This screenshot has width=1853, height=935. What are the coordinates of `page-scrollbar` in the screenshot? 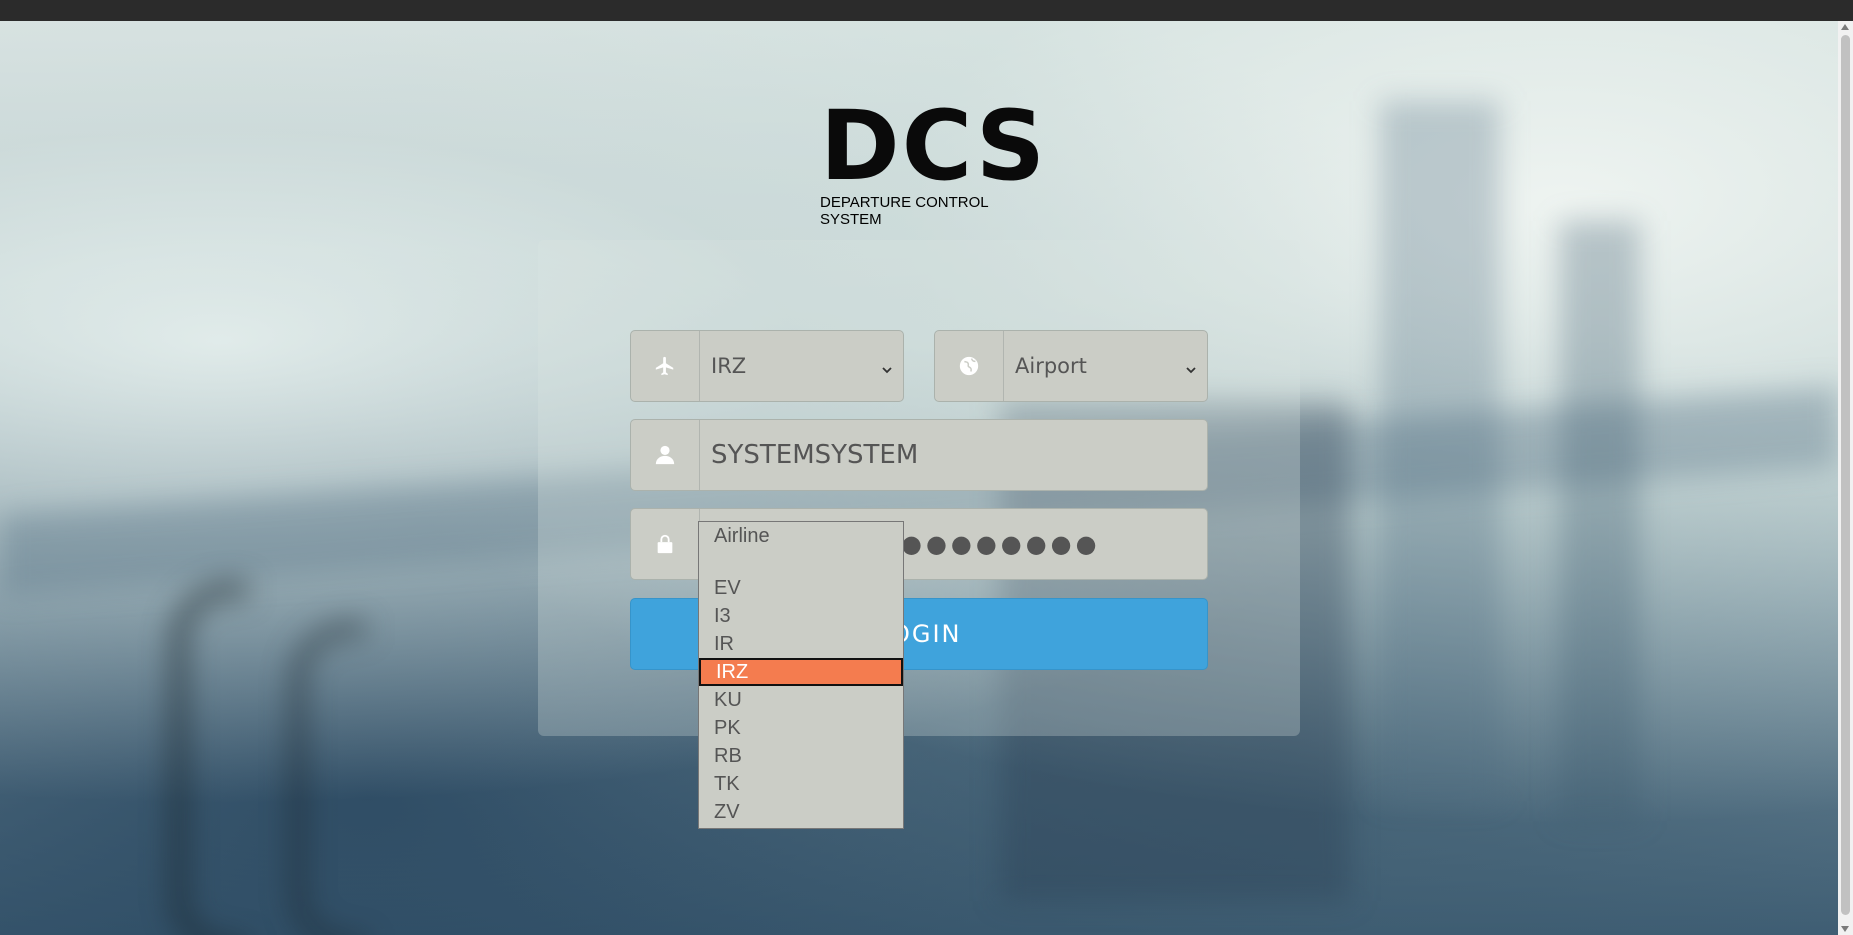 It's located at (1845, 478).